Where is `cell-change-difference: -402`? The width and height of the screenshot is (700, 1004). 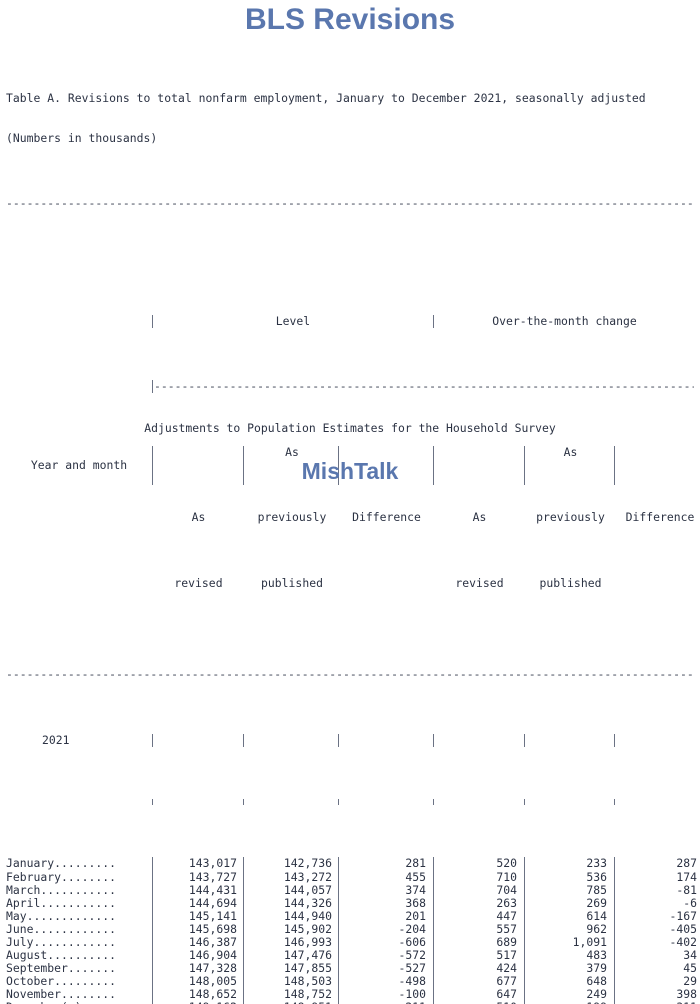 cell-change-difference: -402 is located at coordinates (683, 942).